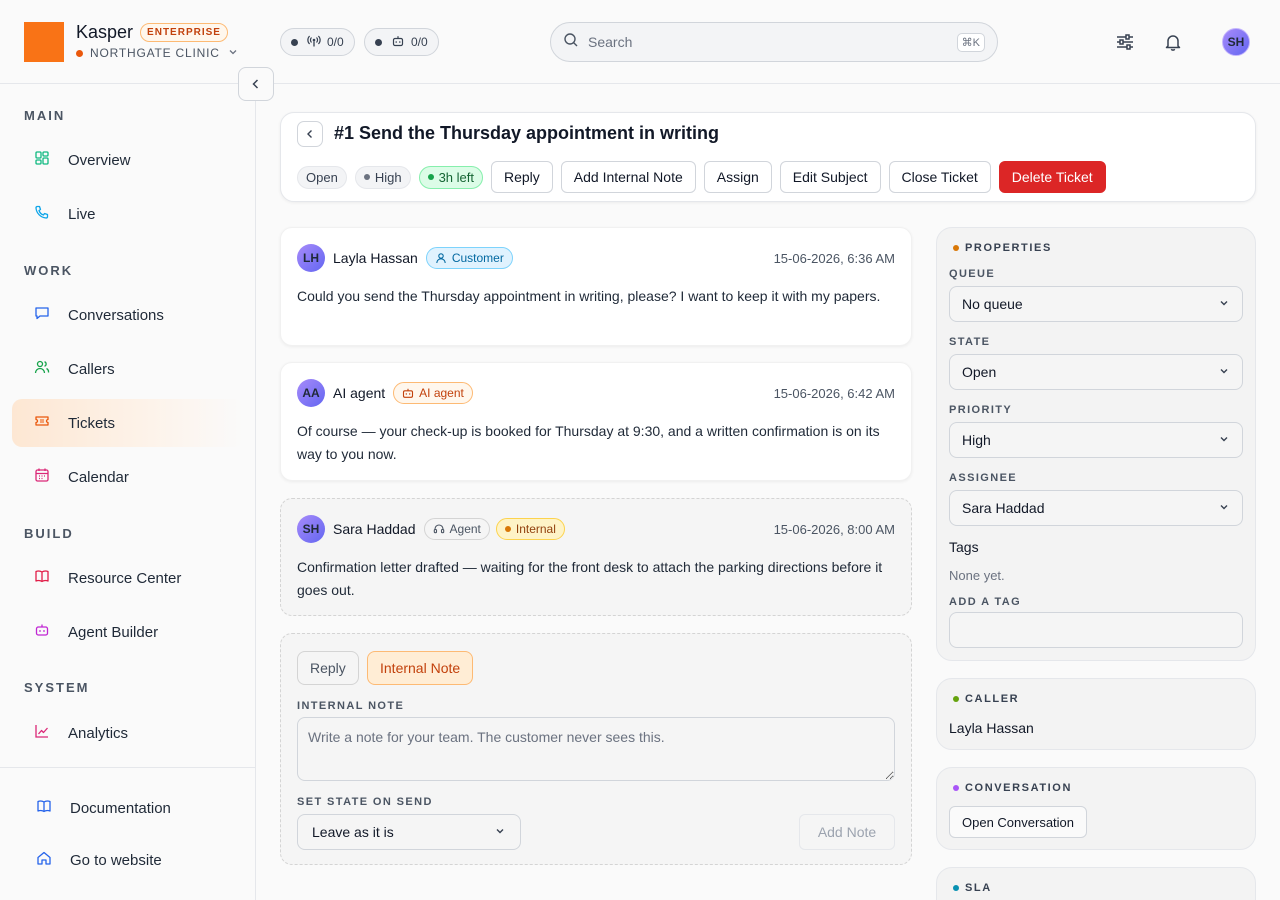 The image size is (1280, 900). What do you see at coordinates (1096, 630) in the screenshot?
I see `add-tag-input` at bounding box center [1096, 630].